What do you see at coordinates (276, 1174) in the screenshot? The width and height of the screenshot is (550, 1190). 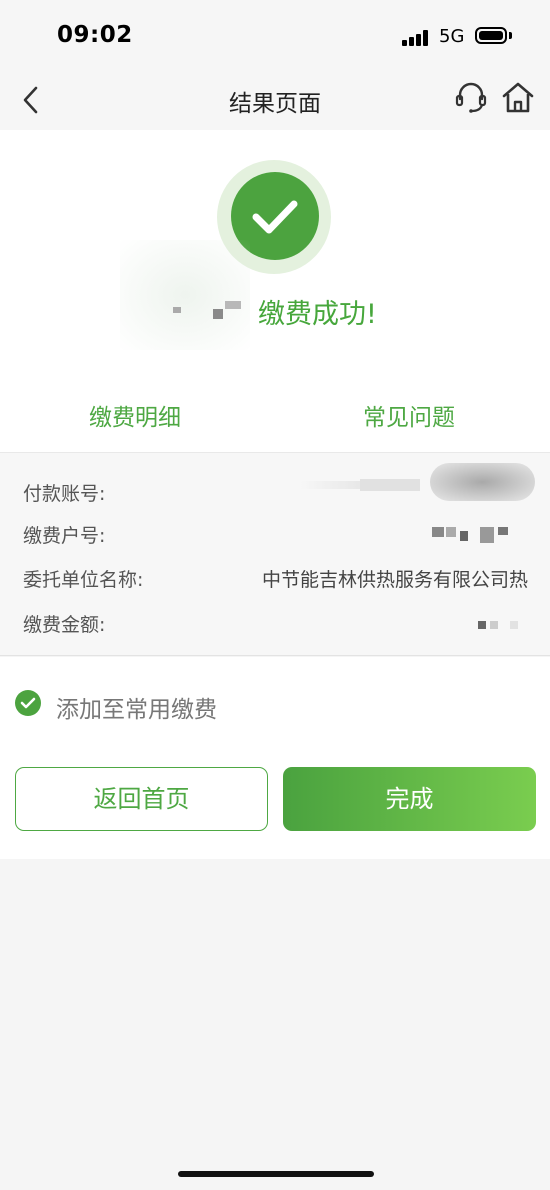 I see `home-indicator` at bounding box center [276, 1174].